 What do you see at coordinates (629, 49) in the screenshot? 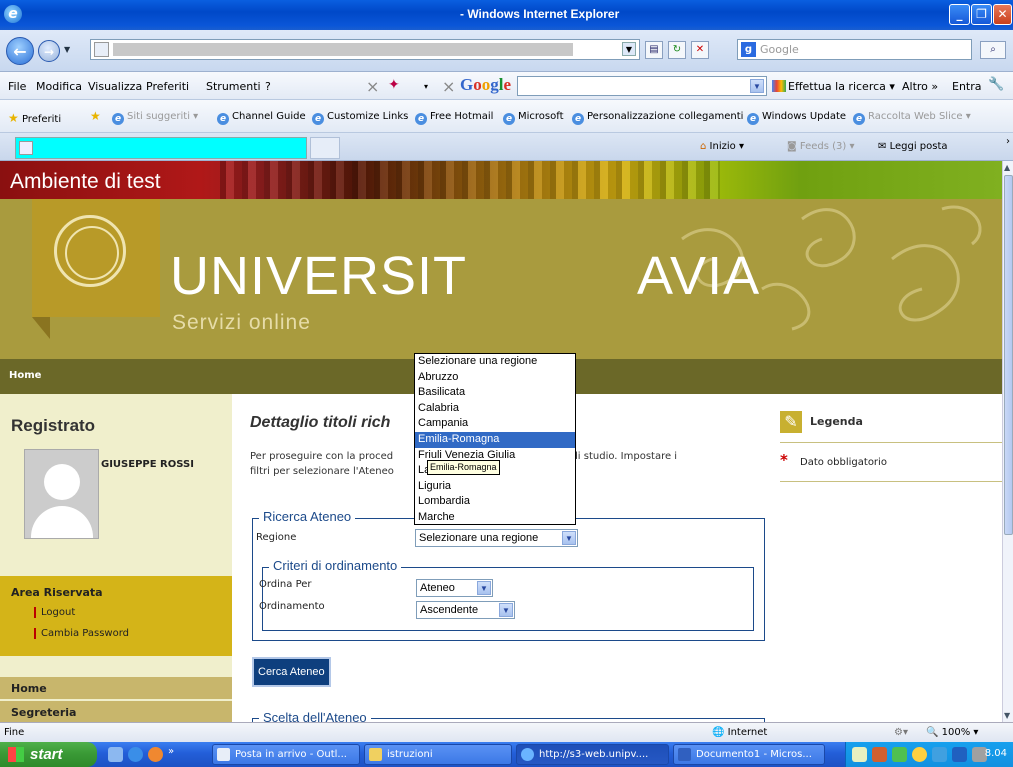
I see `url-dropdown-icon: ▼` at bounding box center [629, 49].